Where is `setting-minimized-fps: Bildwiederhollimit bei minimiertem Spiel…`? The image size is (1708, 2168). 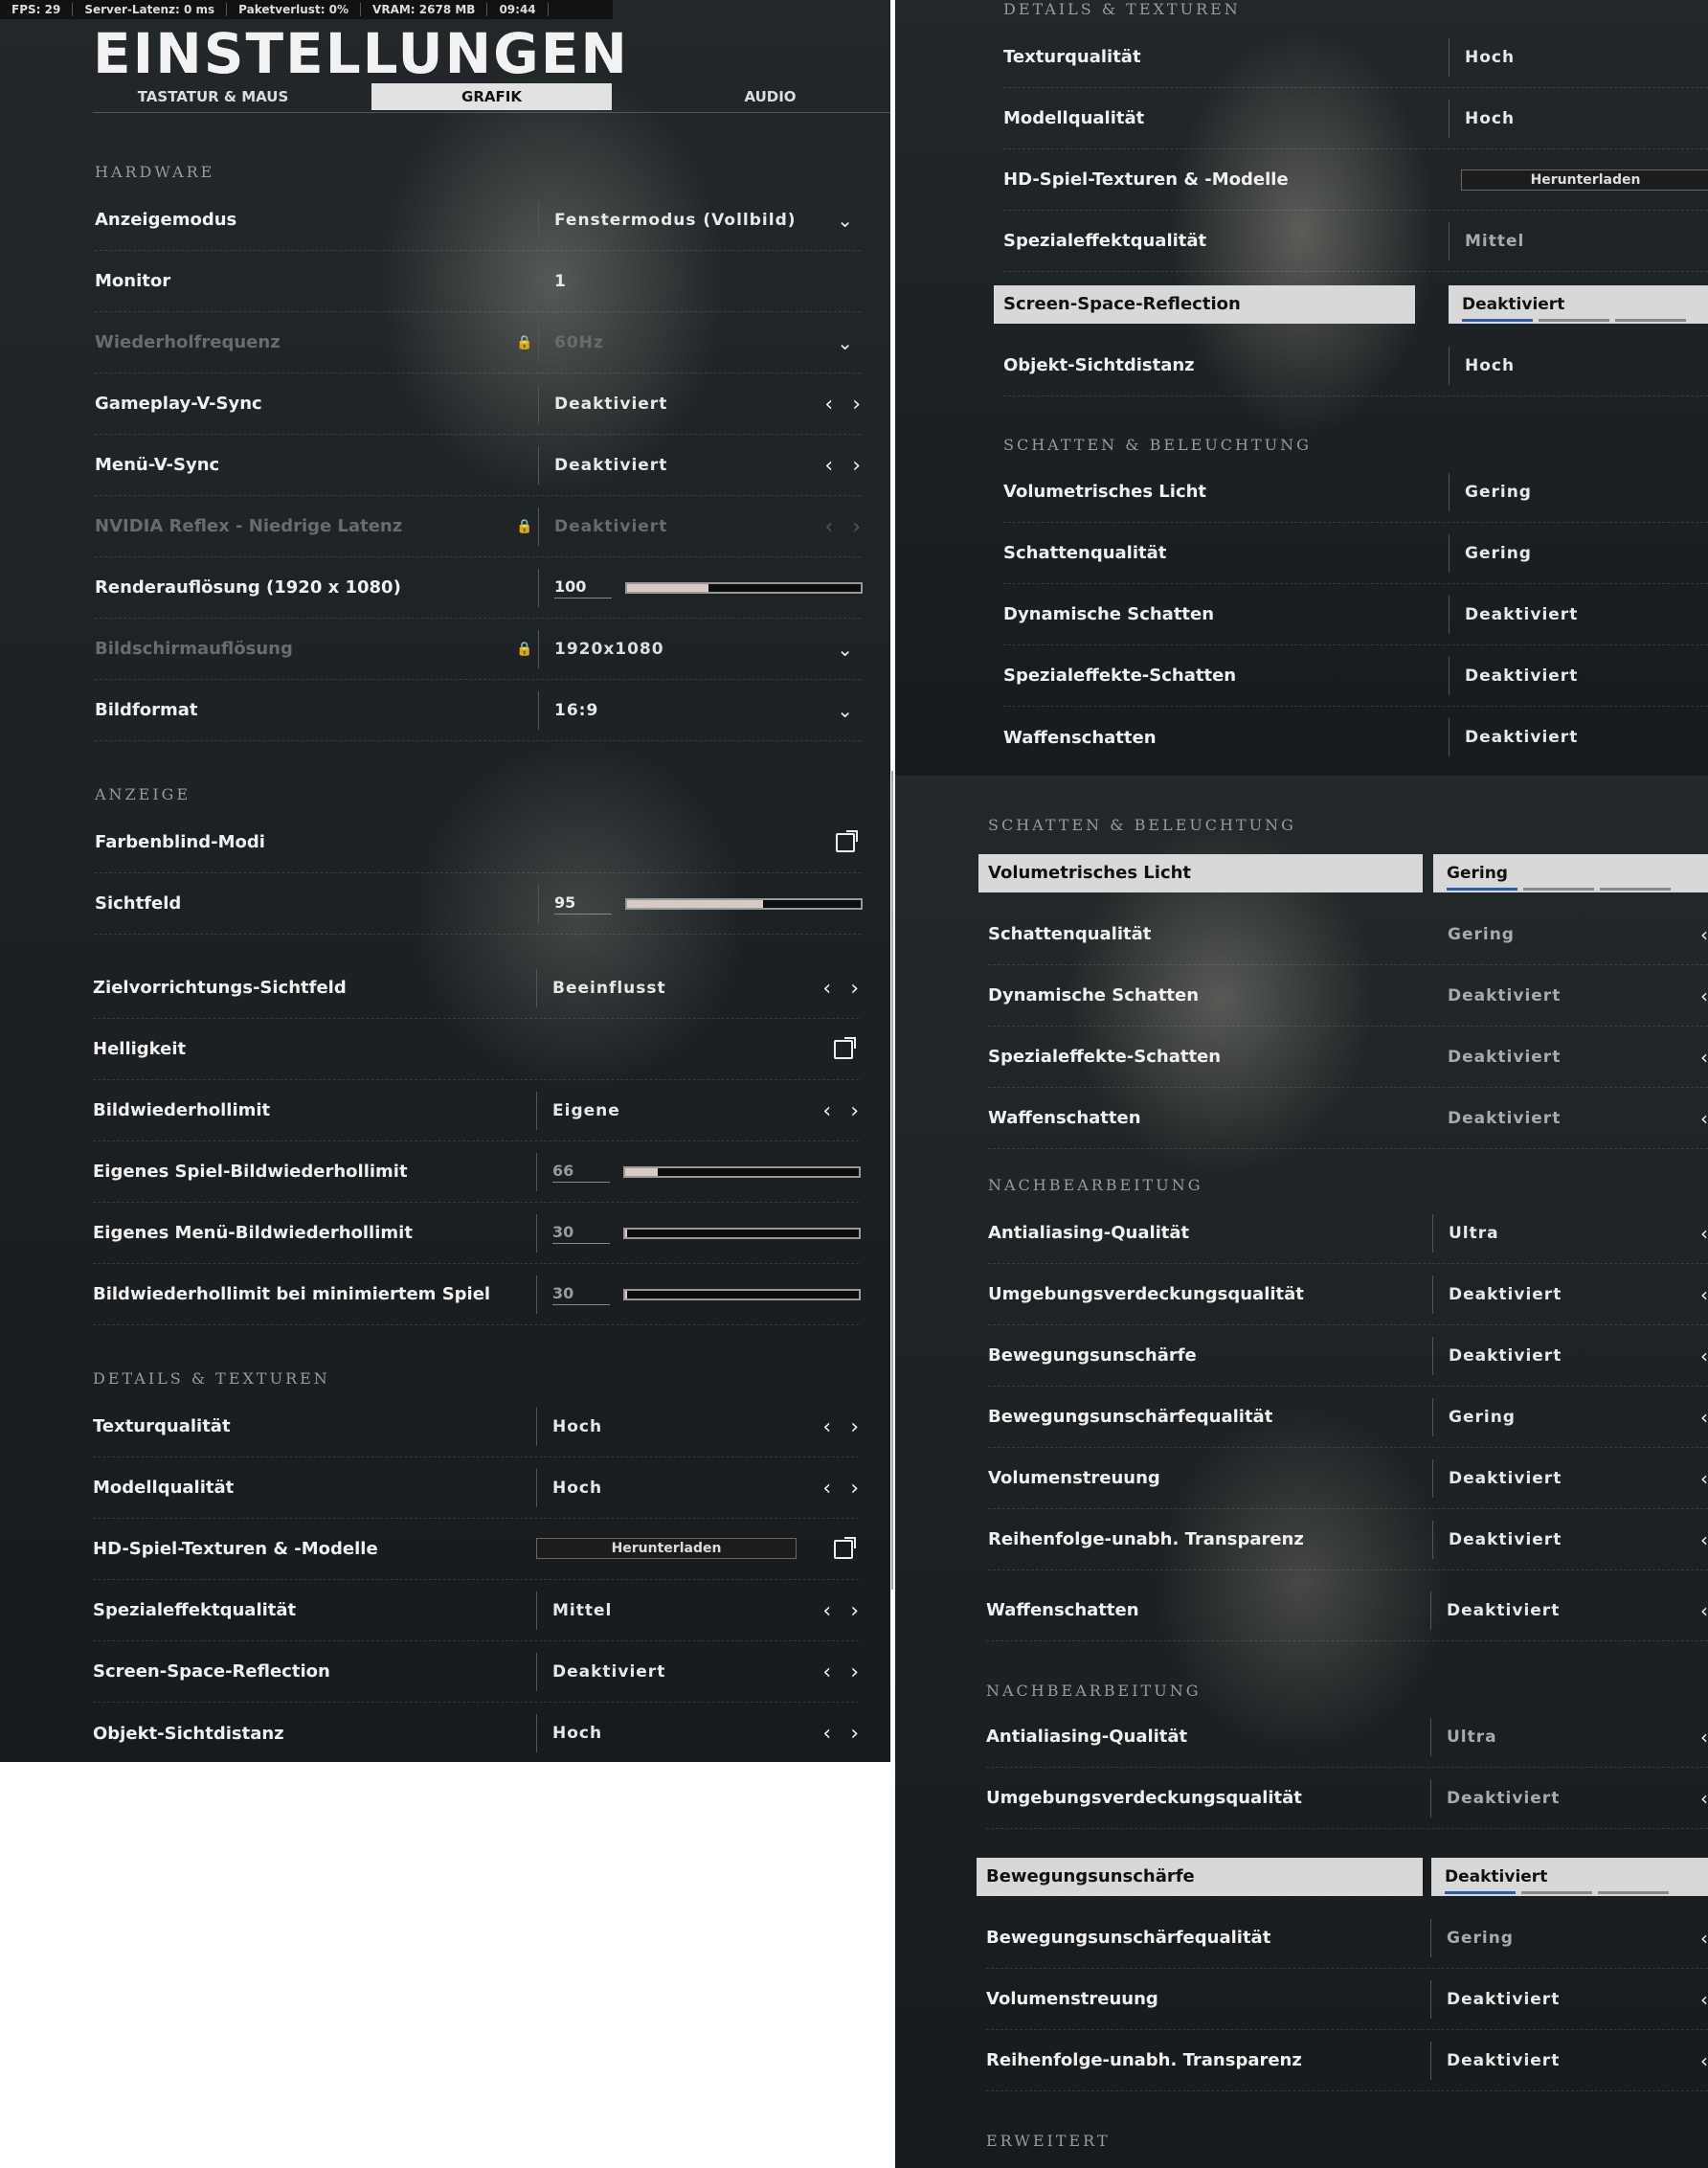 setting-minimized-fps: Bildwiederhollimit bei minimiertem Spiel… is located at coordinates (477, 1295).